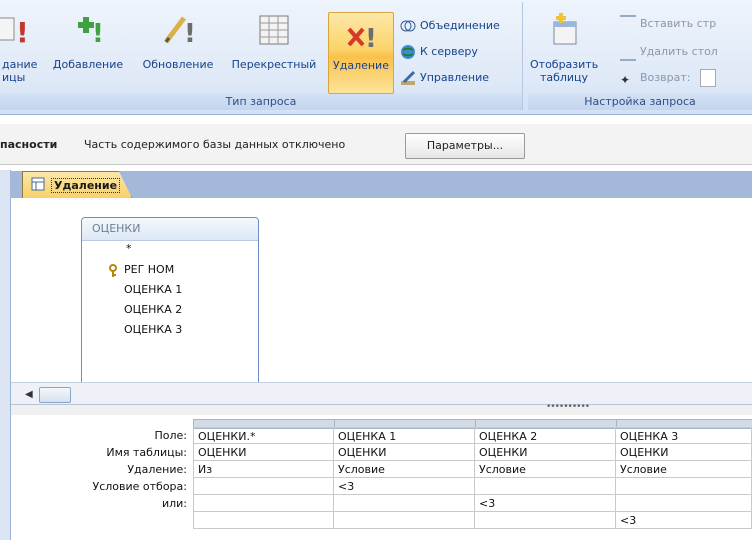 The image size is (752, 540). What do you see at coordinates (640, 102) in the screenshot?
I see `group-query-setup-label: Настройка запроса` at bounding box center [640, 102].